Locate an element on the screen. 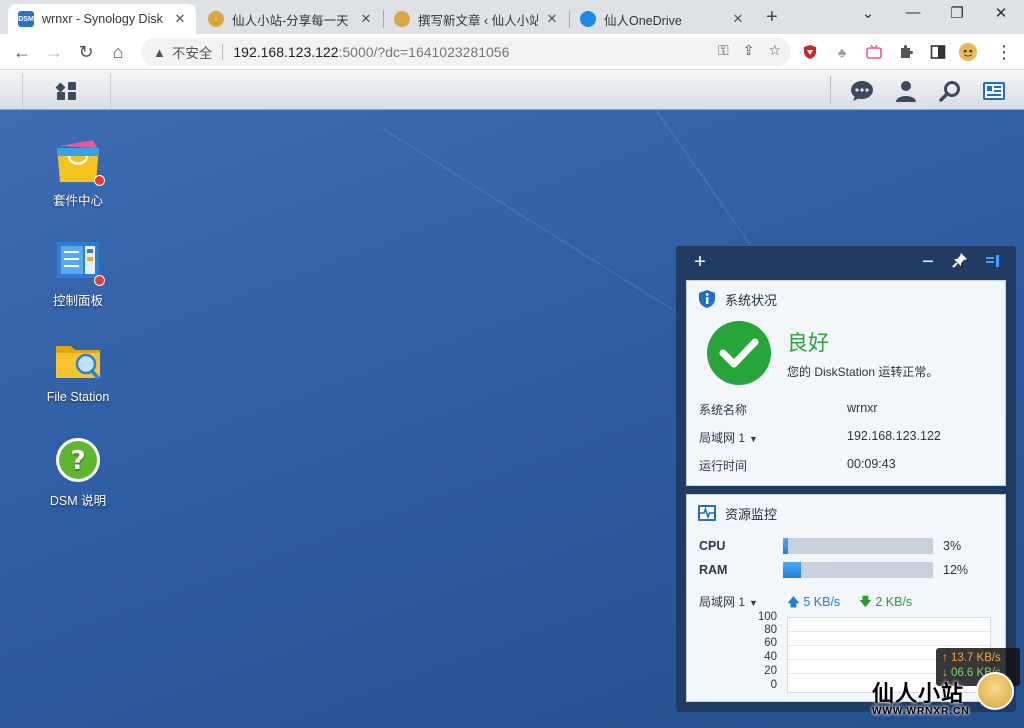  tab-onedrive: 仙人OneDrive ✕ is located at coordinates (662, 19).